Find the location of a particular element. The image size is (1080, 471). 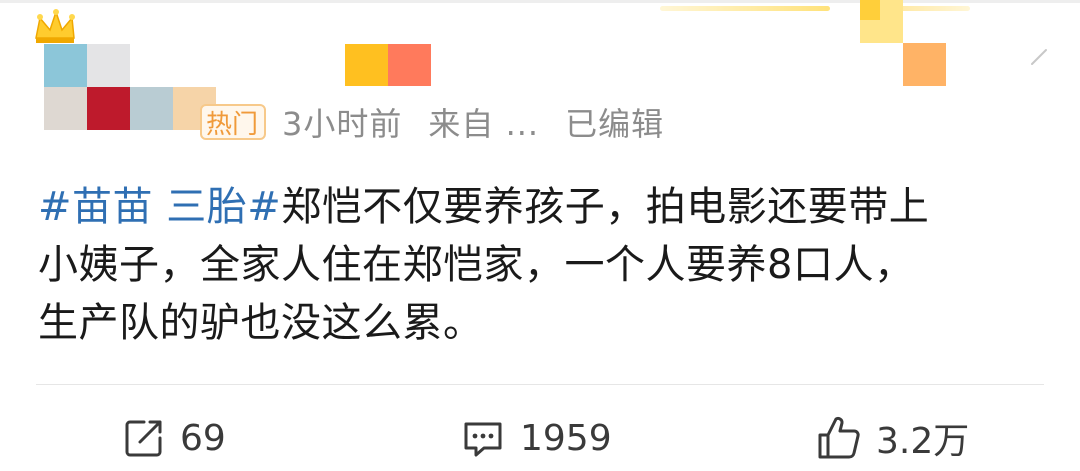

post-time: 3小时前 is located at coordinates (342, 124).